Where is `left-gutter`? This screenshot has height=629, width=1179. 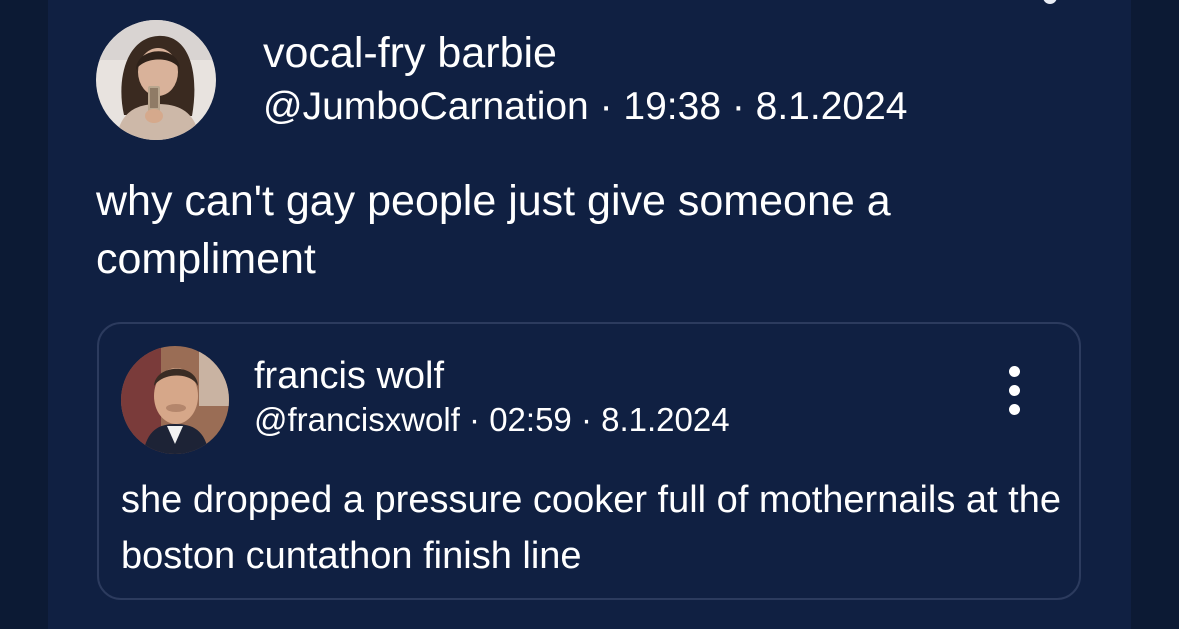 left-gutter is located at coordinates (24, 314).